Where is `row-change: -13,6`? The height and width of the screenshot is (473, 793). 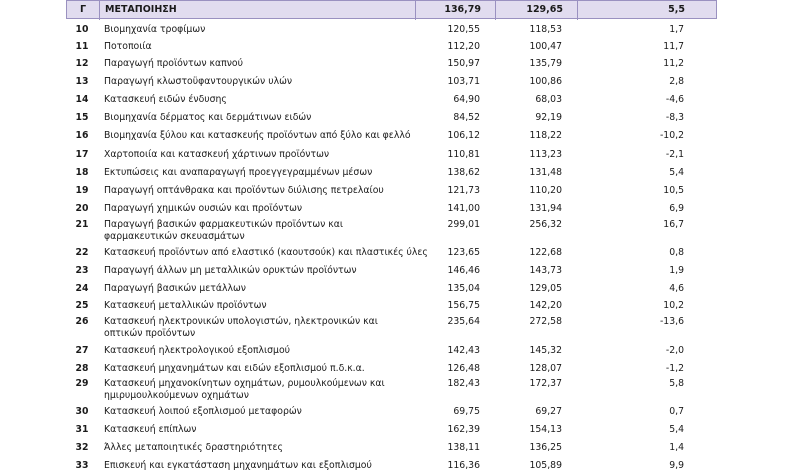
row-change: -13,6 is located at coordinates (671, 321).